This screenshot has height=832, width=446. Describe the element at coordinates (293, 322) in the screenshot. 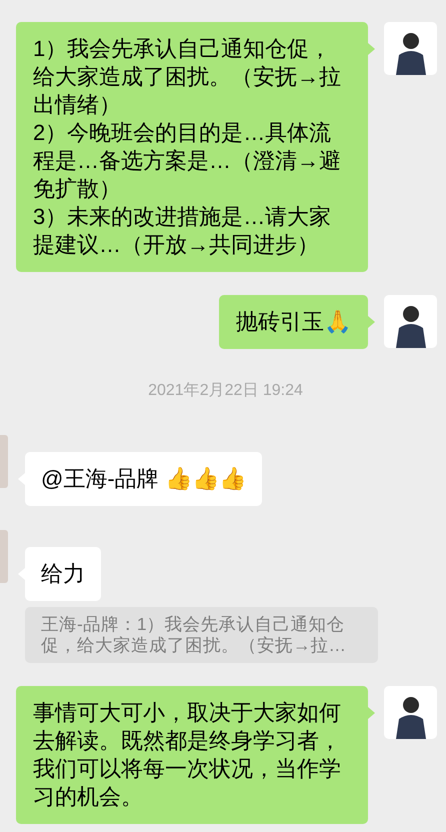

I see `message-bubble: 抛砖引玉🙏` at that location.